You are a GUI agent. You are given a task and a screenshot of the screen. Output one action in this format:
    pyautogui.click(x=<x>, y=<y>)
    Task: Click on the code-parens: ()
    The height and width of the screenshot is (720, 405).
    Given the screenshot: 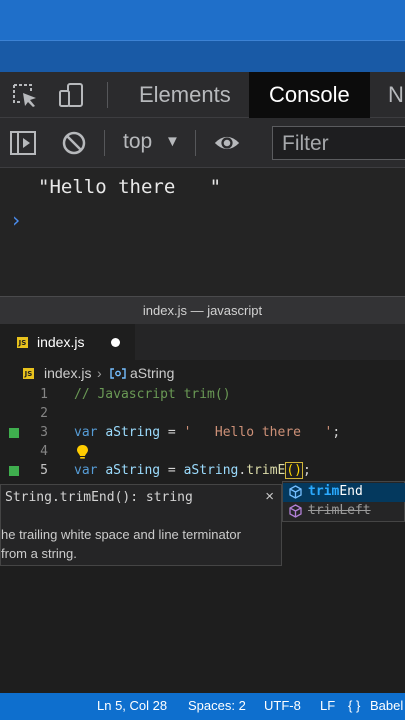 What is the action you would take?
    pyautogui.click(x=294, y=470)
    